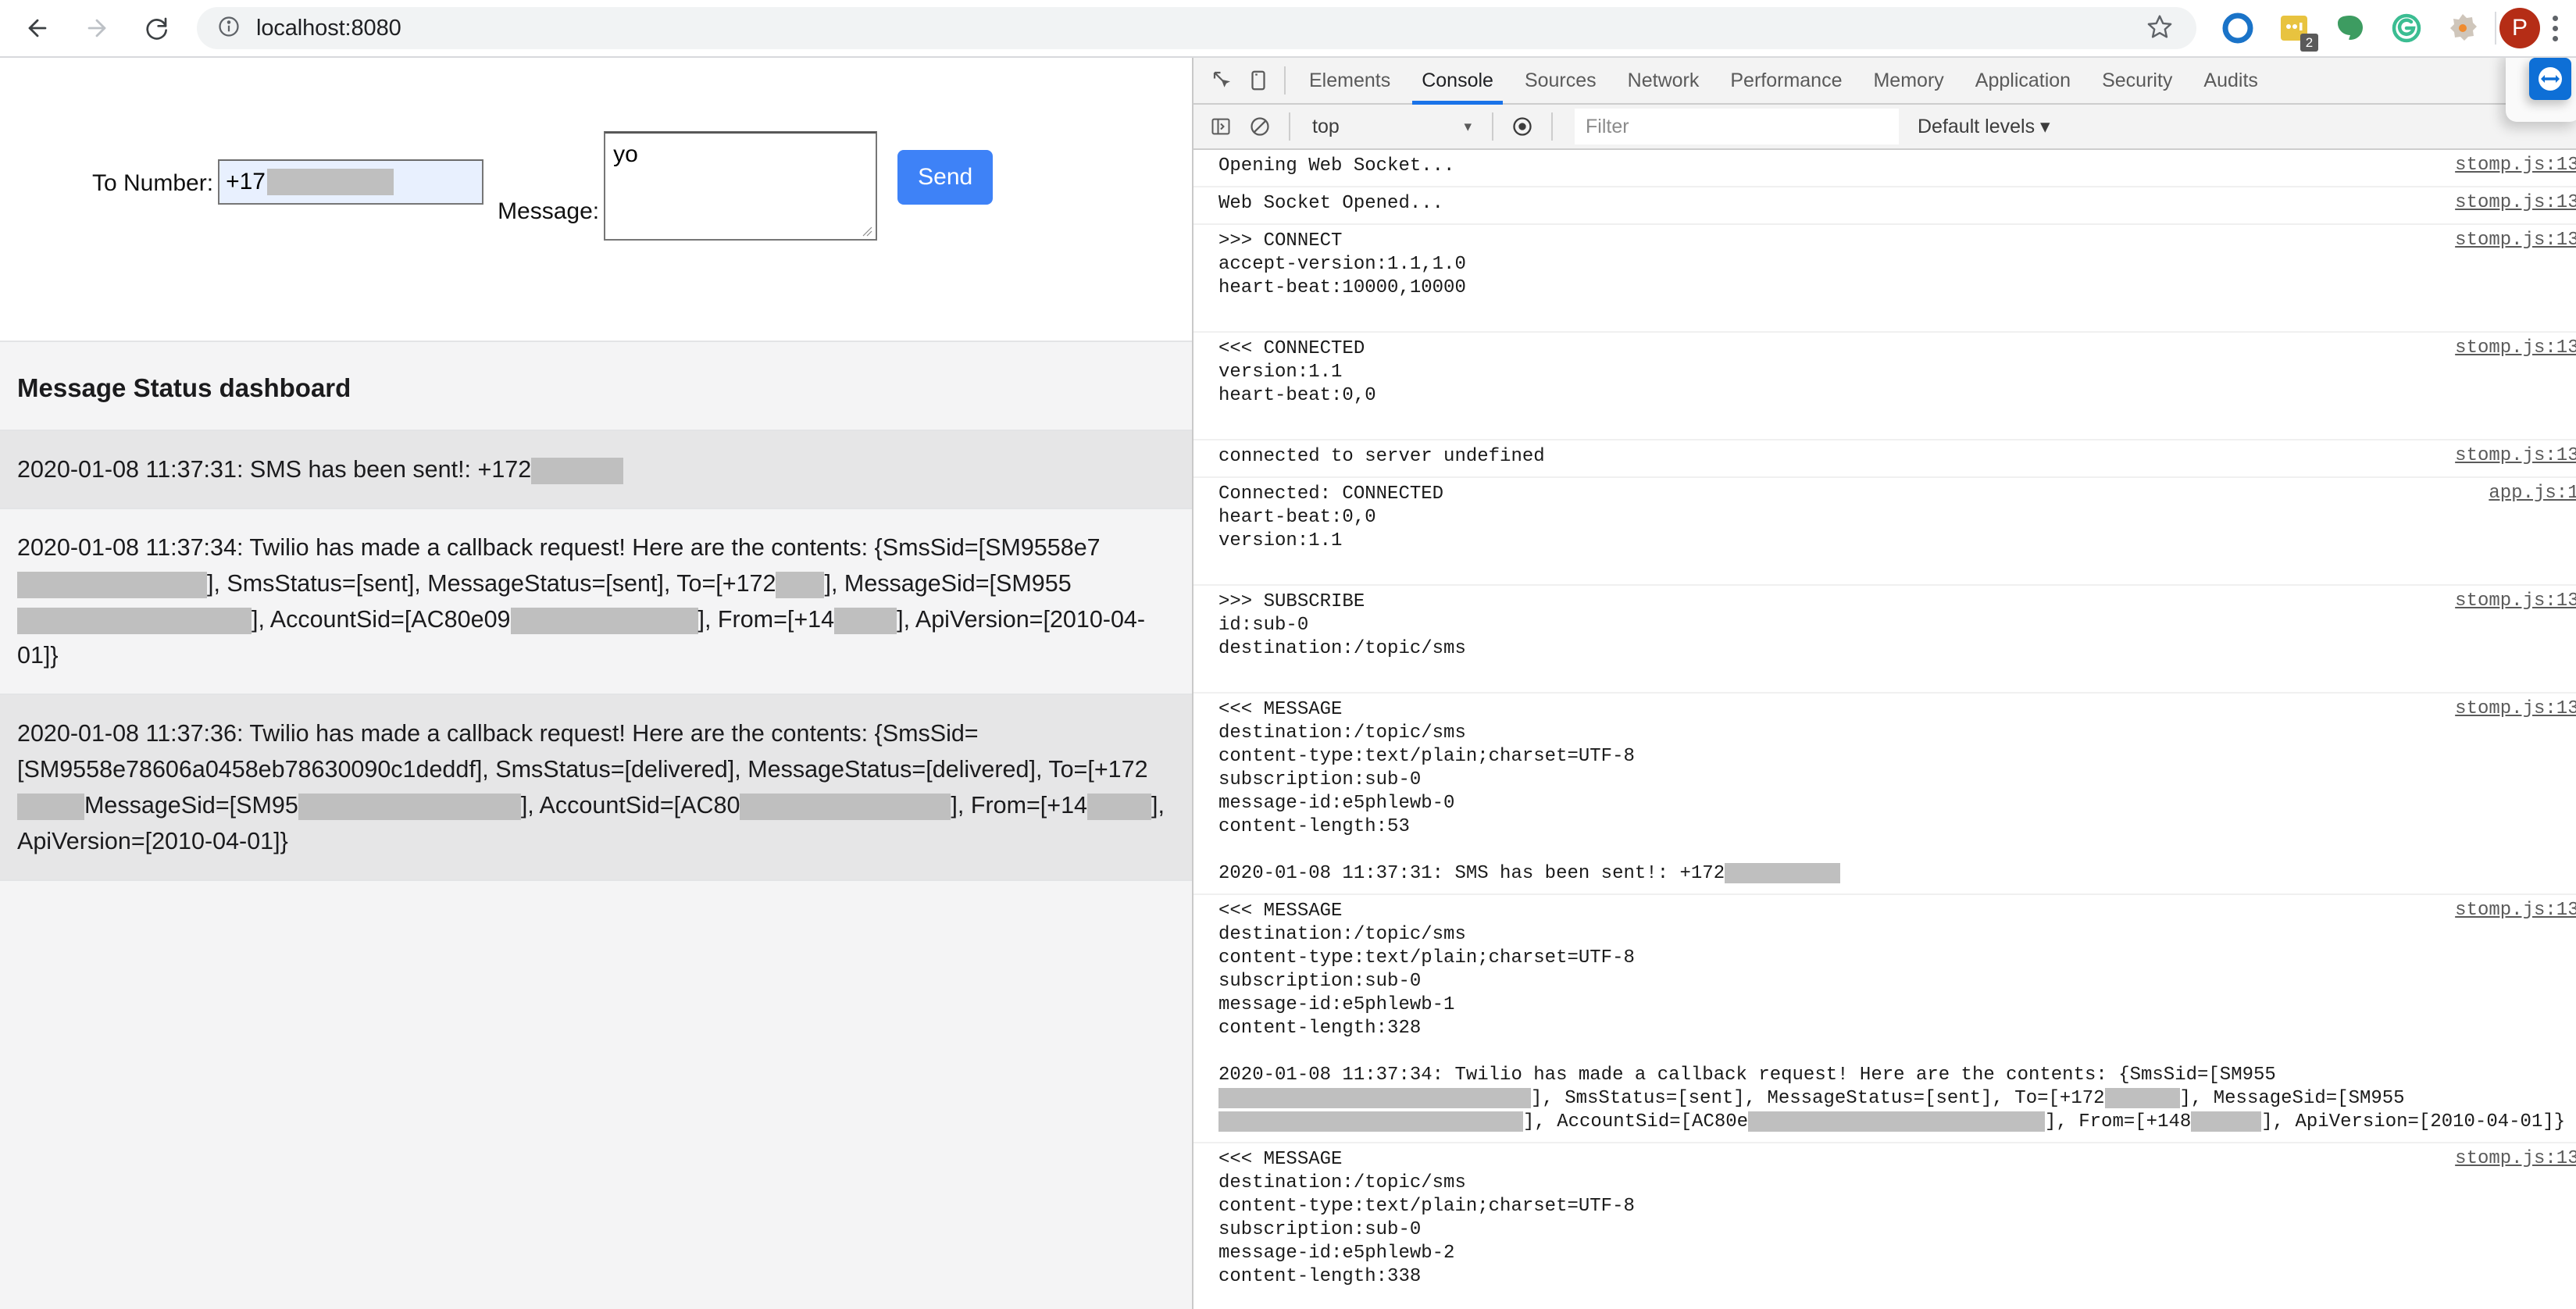 This screenshot has height=1309, width=2576. I want to click on console-context-select: top ▾, so click(1391, 127).